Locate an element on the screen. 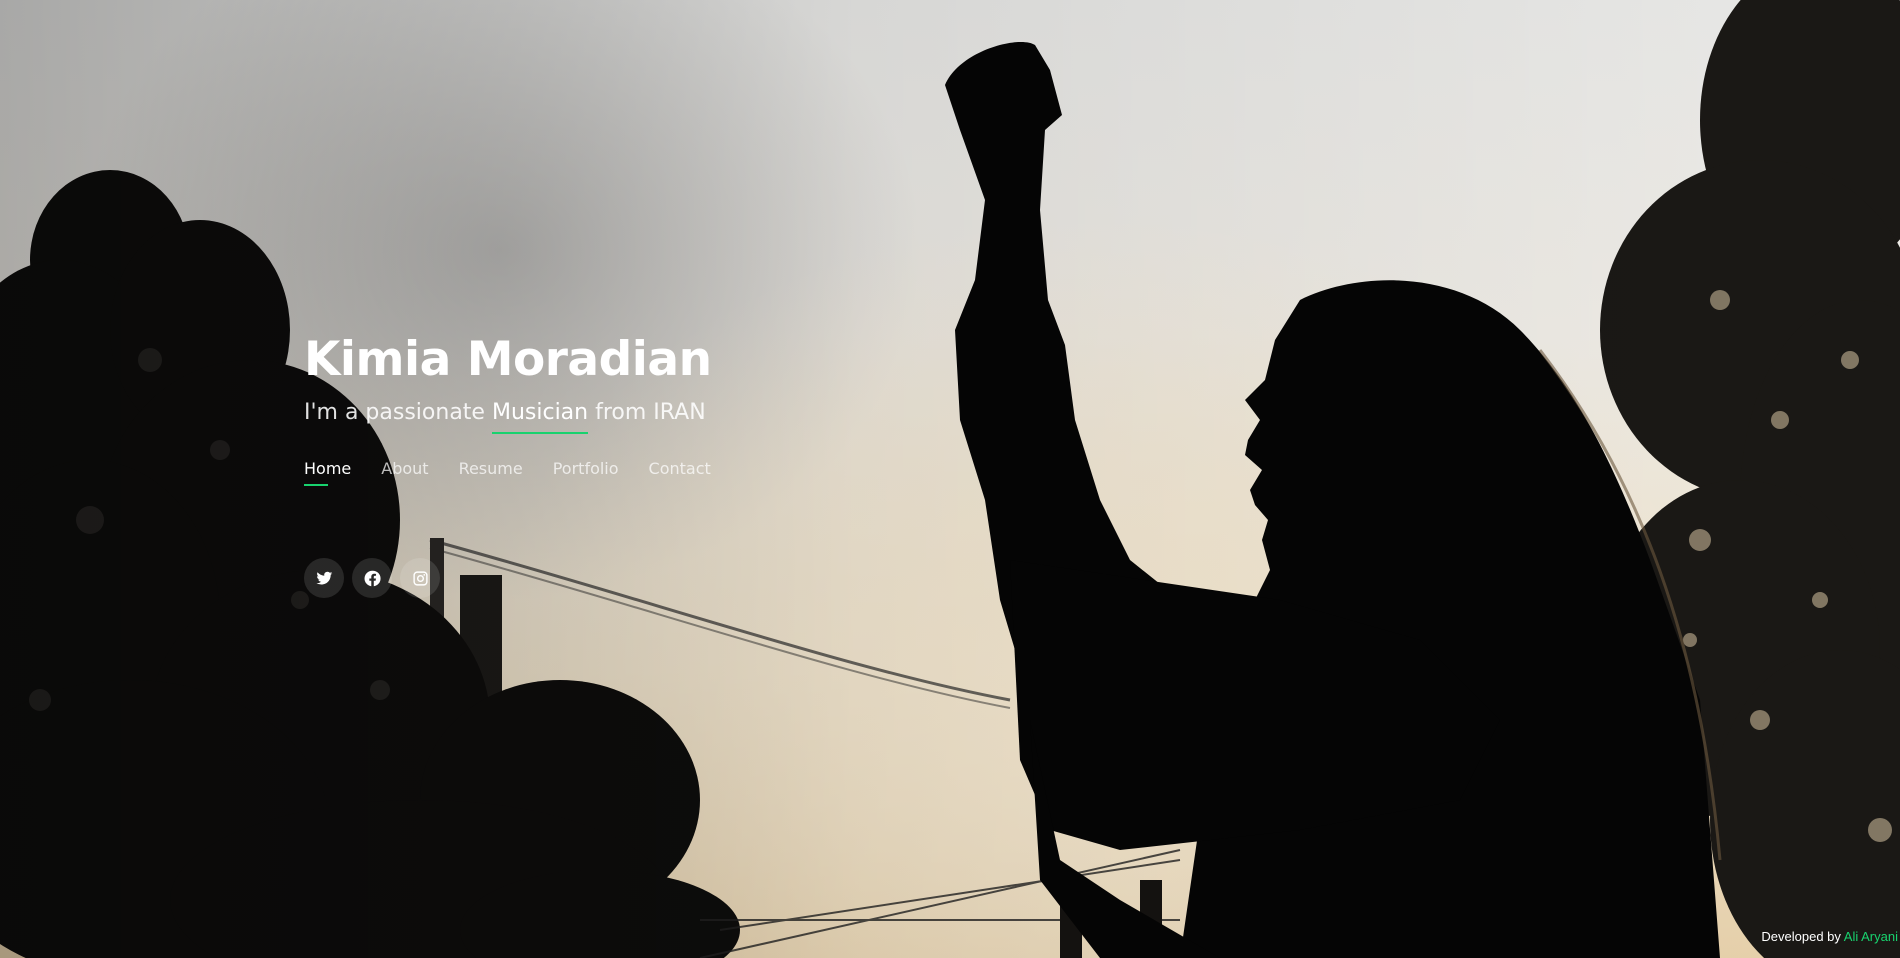 Image resolution: width=1900 pixels, height=958 pixels. hero-name: Kimia Moradian is located at coordinates (508, 359).